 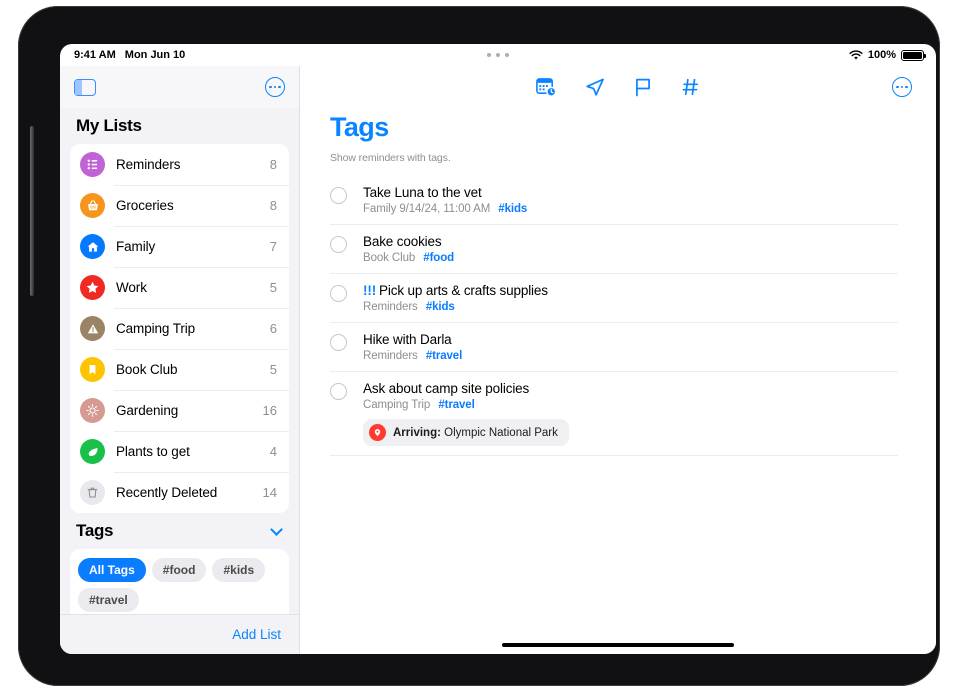 I want to click on multitask-dots-icon, so click(x=498, y=55).